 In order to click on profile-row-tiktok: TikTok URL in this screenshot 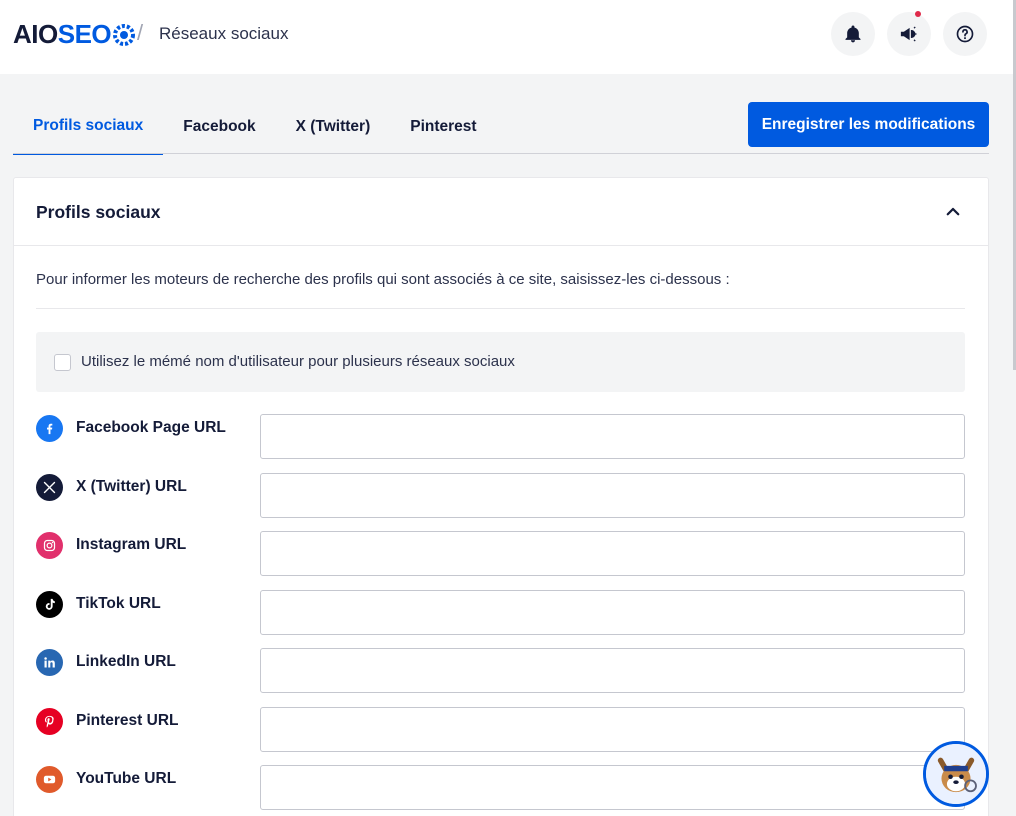, I will do `click(500, 613)`.